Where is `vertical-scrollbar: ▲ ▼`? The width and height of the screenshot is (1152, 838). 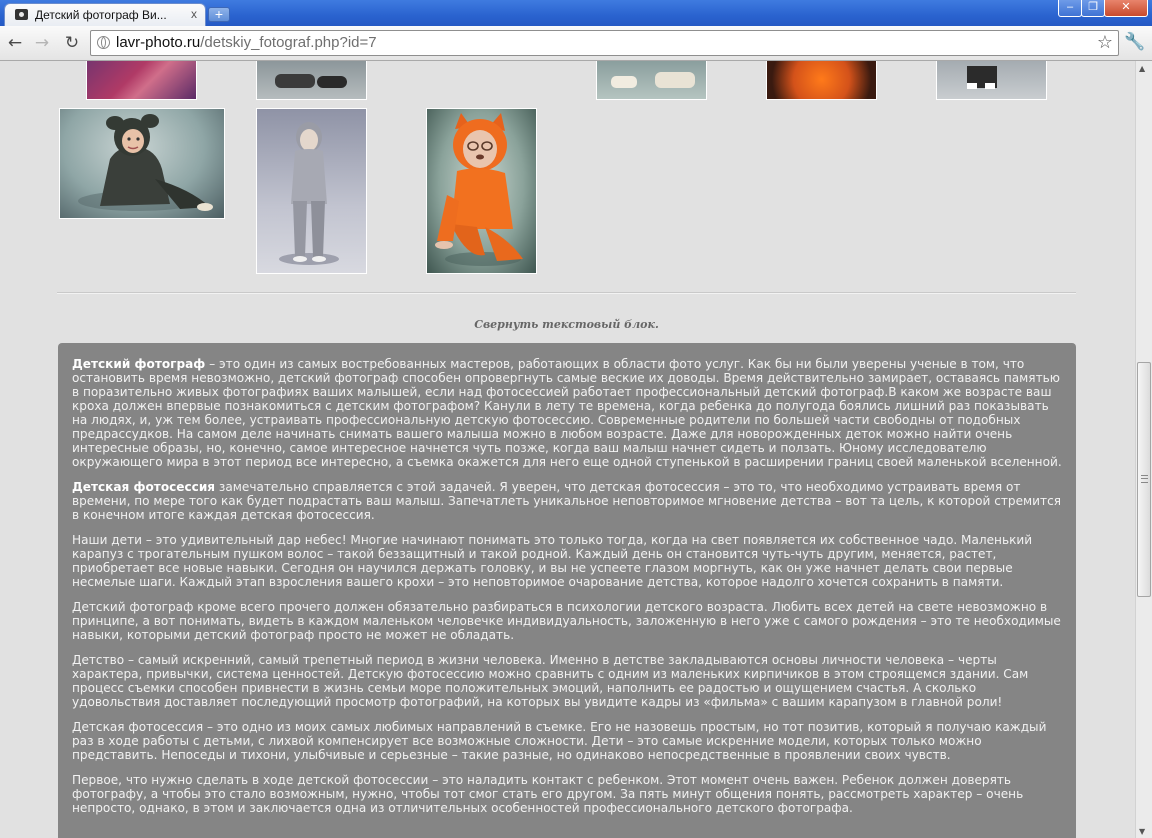 vertical-scrollbar: ▲ ▼ is located at coordinates (1143, 449).